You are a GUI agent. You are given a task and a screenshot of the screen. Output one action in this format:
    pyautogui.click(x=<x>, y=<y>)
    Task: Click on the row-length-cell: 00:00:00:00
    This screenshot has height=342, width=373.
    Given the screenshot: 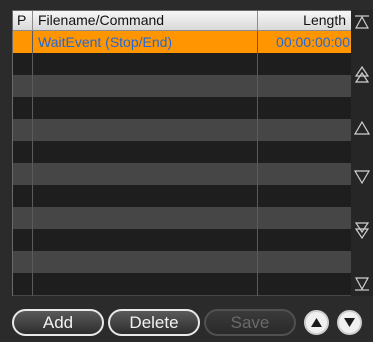 What is the action you would take?
    pyautogui.click(x=313, y=42)
    